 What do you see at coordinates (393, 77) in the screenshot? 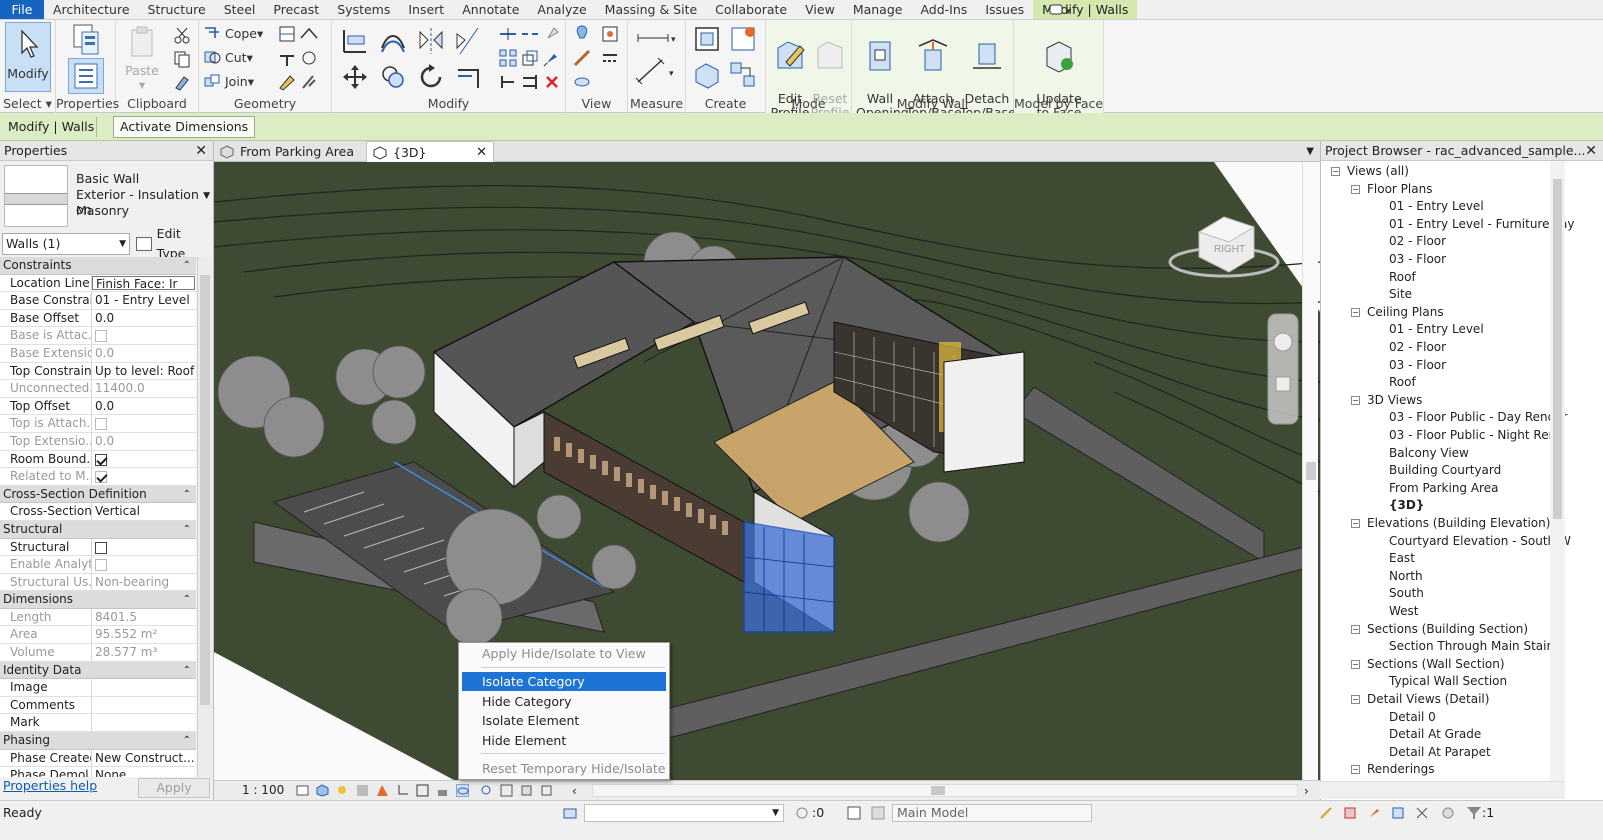
I see `copy-element-icon` at bounding box center [393, 77].